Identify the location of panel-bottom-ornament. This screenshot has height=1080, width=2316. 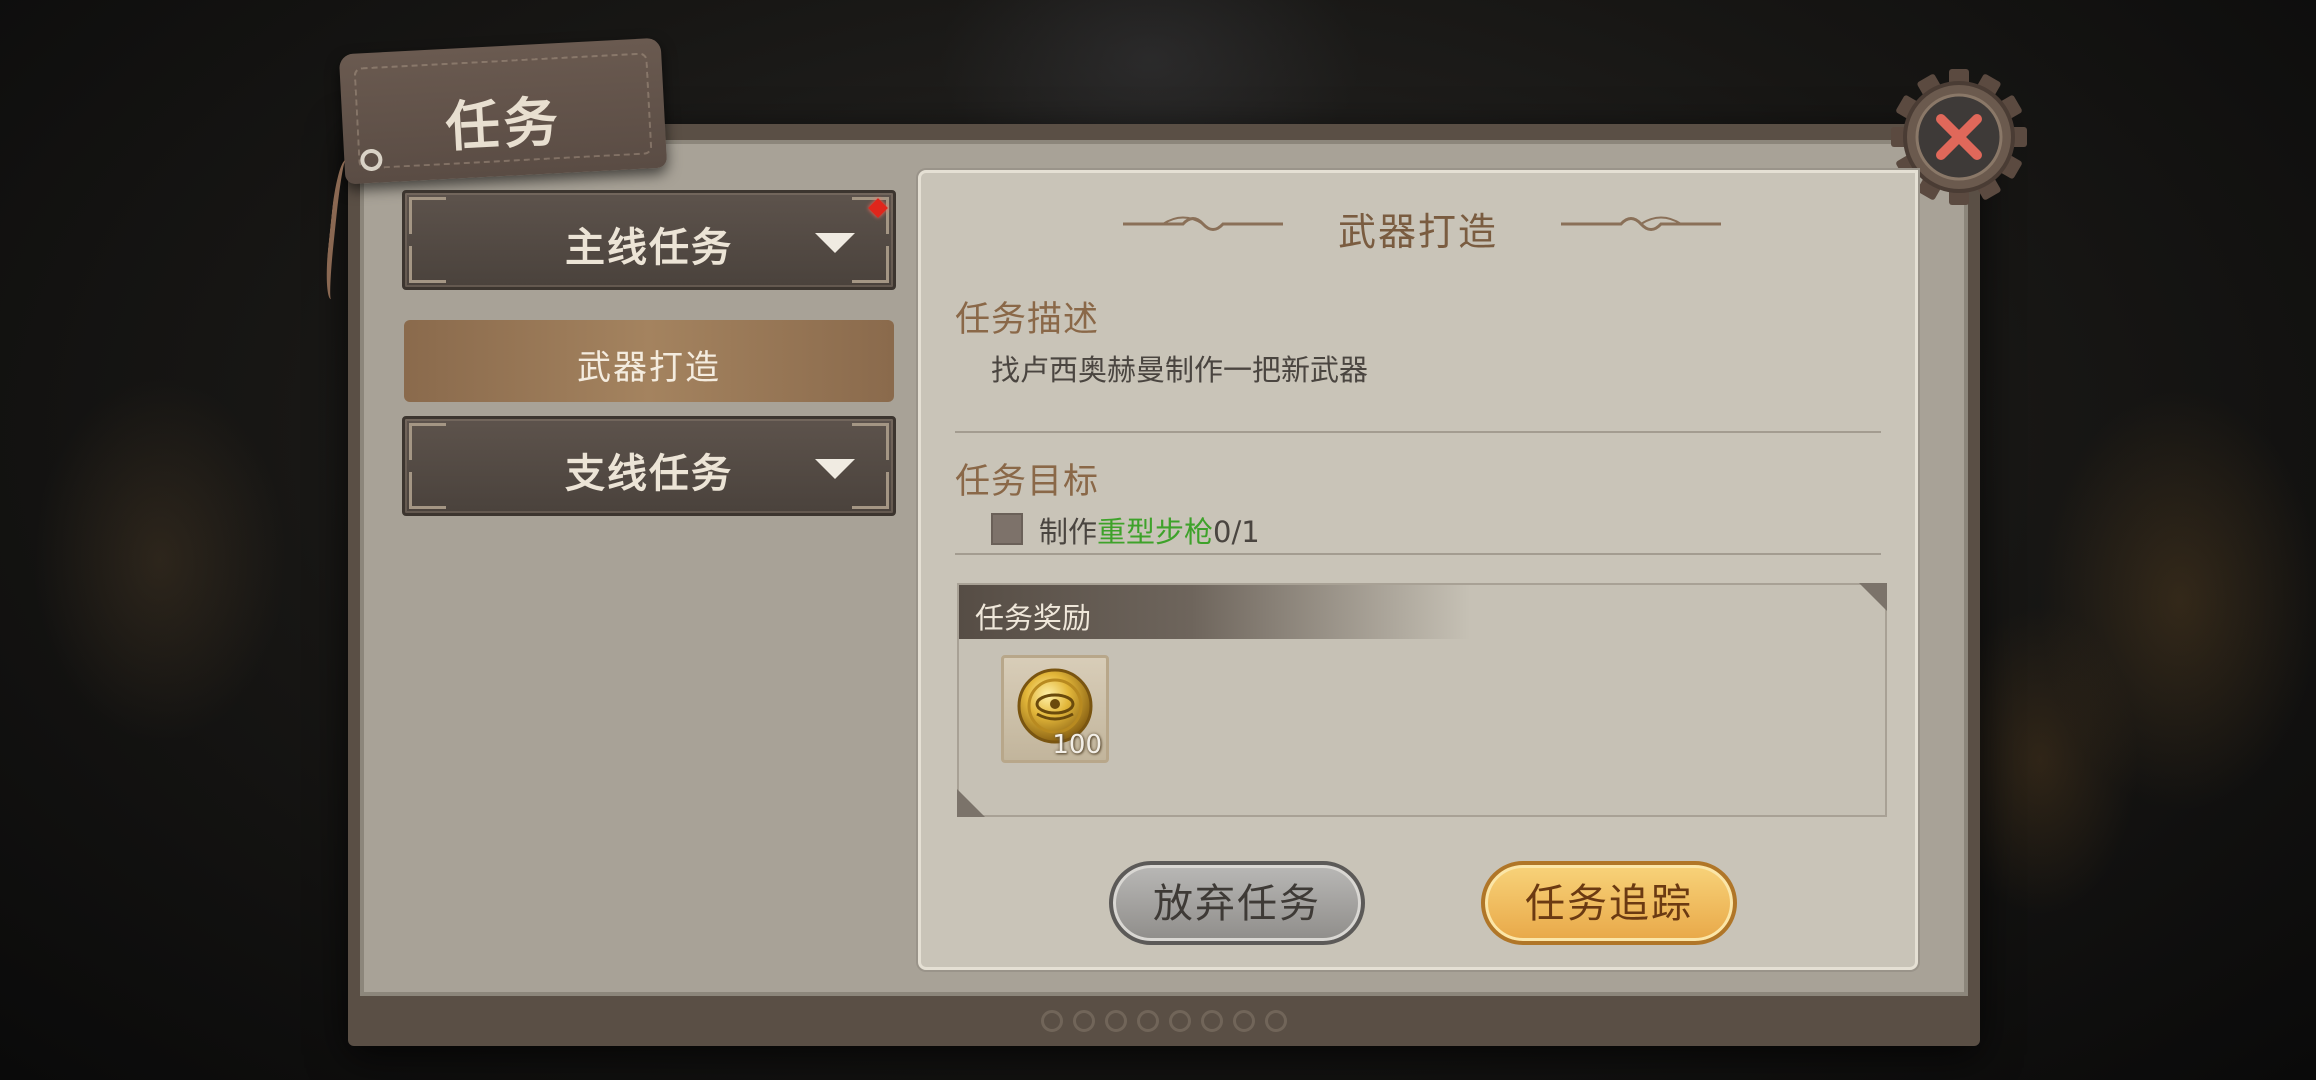
(1164, 1021).